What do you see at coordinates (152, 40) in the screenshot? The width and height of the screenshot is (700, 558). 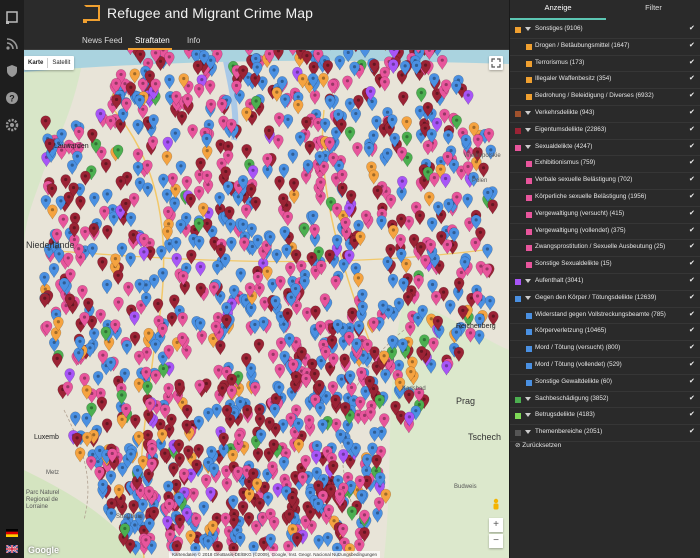 I see `tab-straftaten: Straftaten` at bounding box center [152, 40].